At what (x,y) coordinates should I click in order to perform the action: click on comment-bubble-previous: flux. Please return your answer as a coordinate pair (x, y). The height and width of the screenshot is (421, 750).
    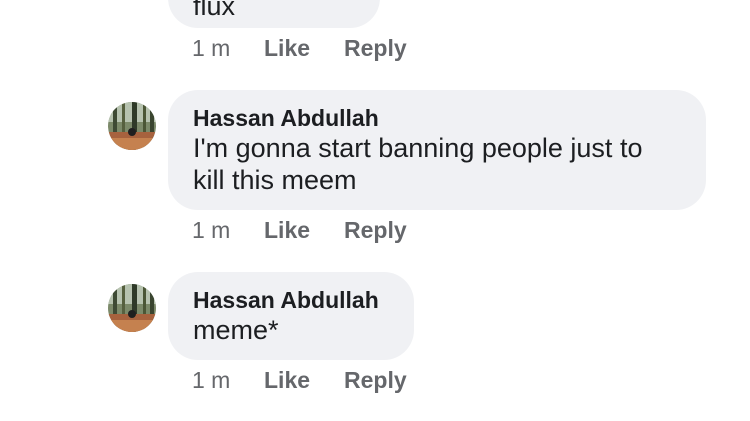
    Looking at the image, I should click on (274, 14).